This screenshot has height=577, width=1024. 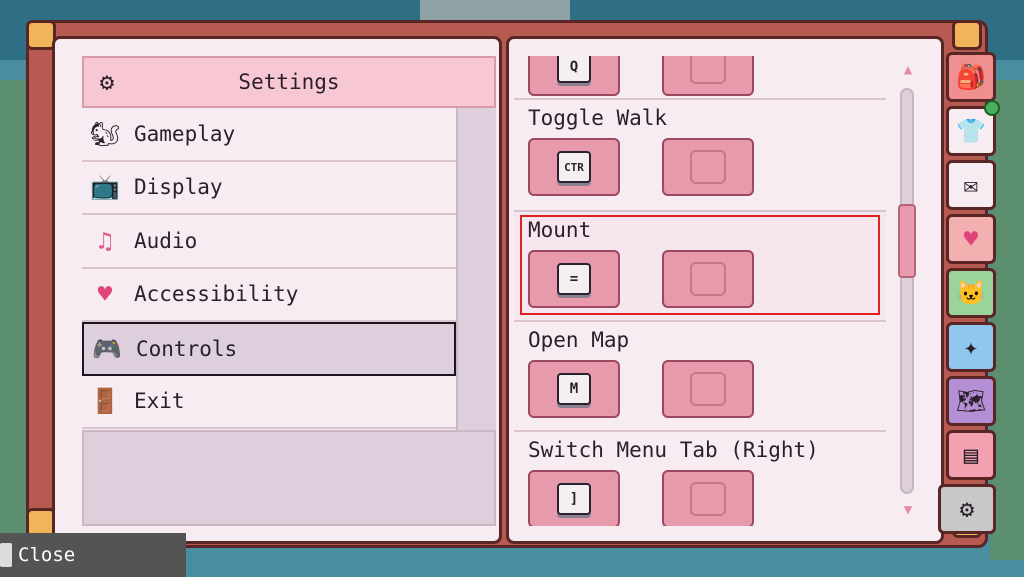 I want to click on shirt-icon: 👕, so click(x=971, y=131).